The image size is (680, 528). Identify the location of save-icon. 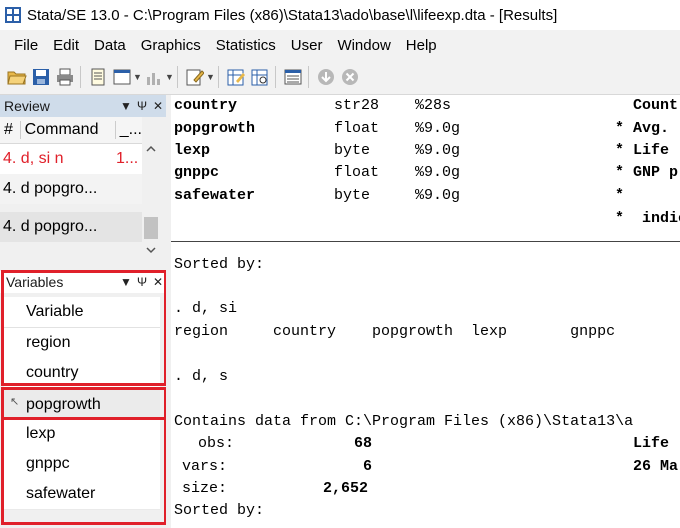
(41, 77).